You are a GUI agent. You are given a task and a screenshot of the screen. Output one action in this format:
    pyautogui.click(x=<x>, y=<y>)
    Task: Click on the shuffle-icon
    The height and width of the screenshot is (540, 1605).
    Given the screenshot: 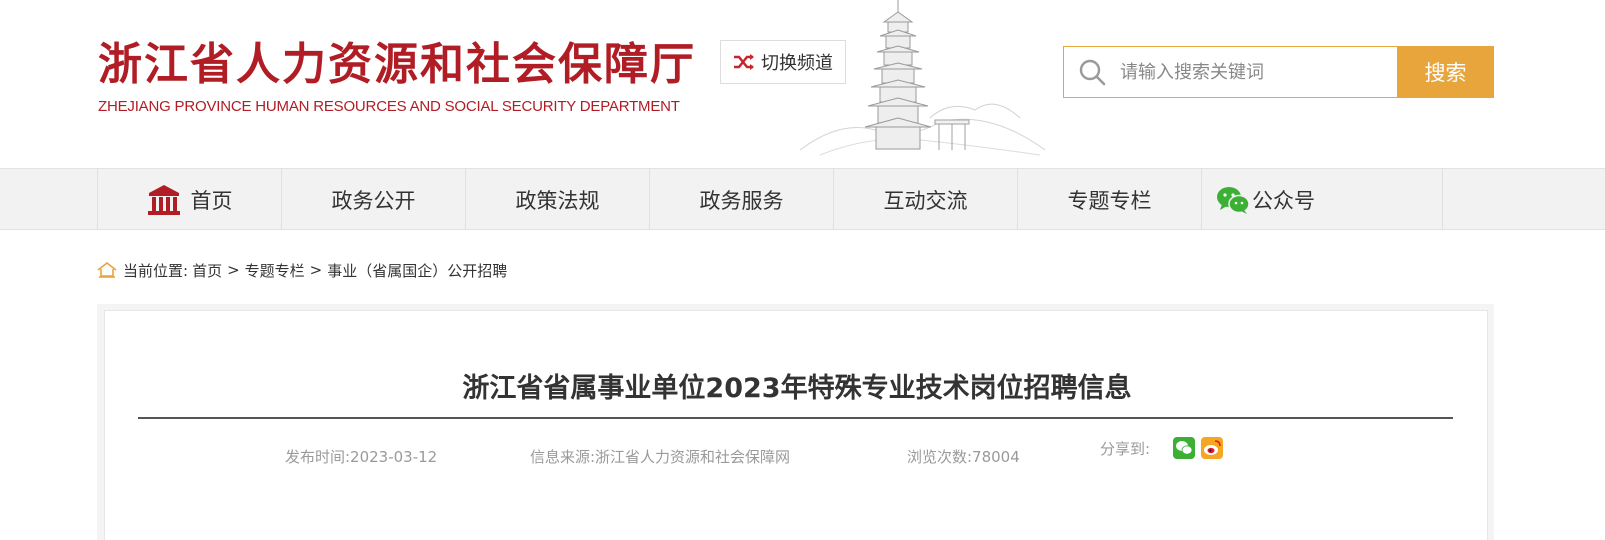 What is the action you would take?
    pyautogui.click(x=744, y=62)
    